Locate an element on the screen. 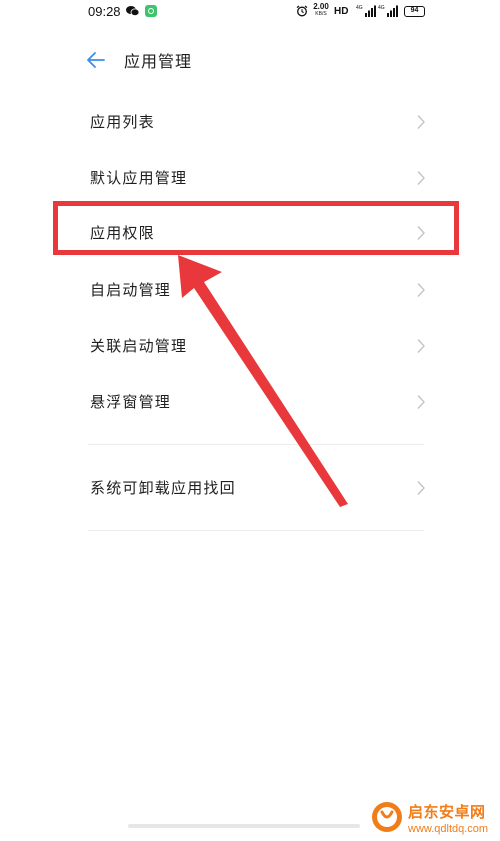 This screenshot has width=500, height=841. highlight-box is located at coordinates (256, 228).